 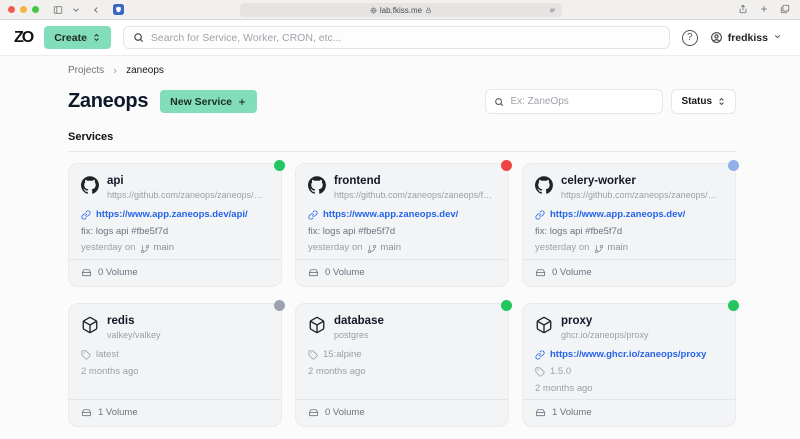 I want to click on chevron-down-icon, so click(x=777, y=38).